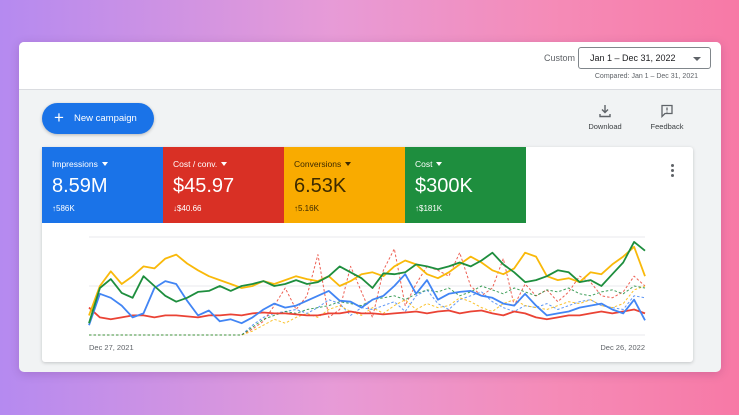 The height and width of the screenshot is (415, 739). Describe the element at coordinates (63, 208) in the screenshot. I see `metric-delta: ↑586K` at that location.